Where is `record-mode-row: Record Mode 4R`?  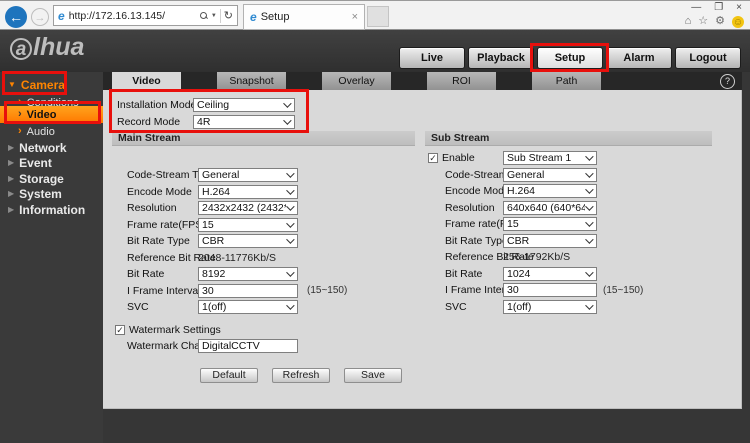 record-mode-row: Record Mode 4R is located at coordinates (263, 121).